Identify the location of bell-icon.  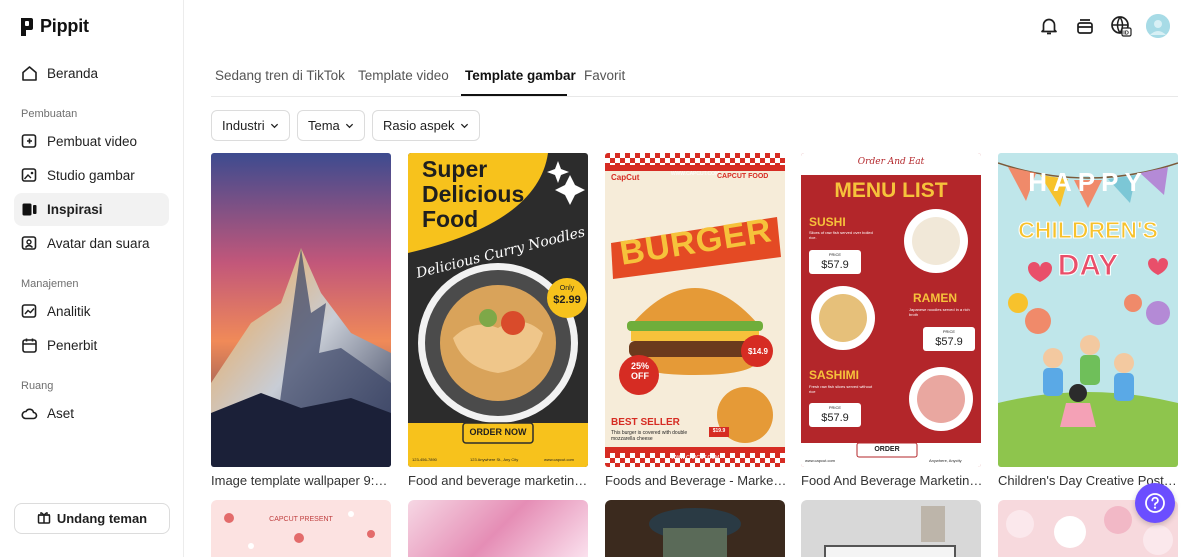
(1049, 26).